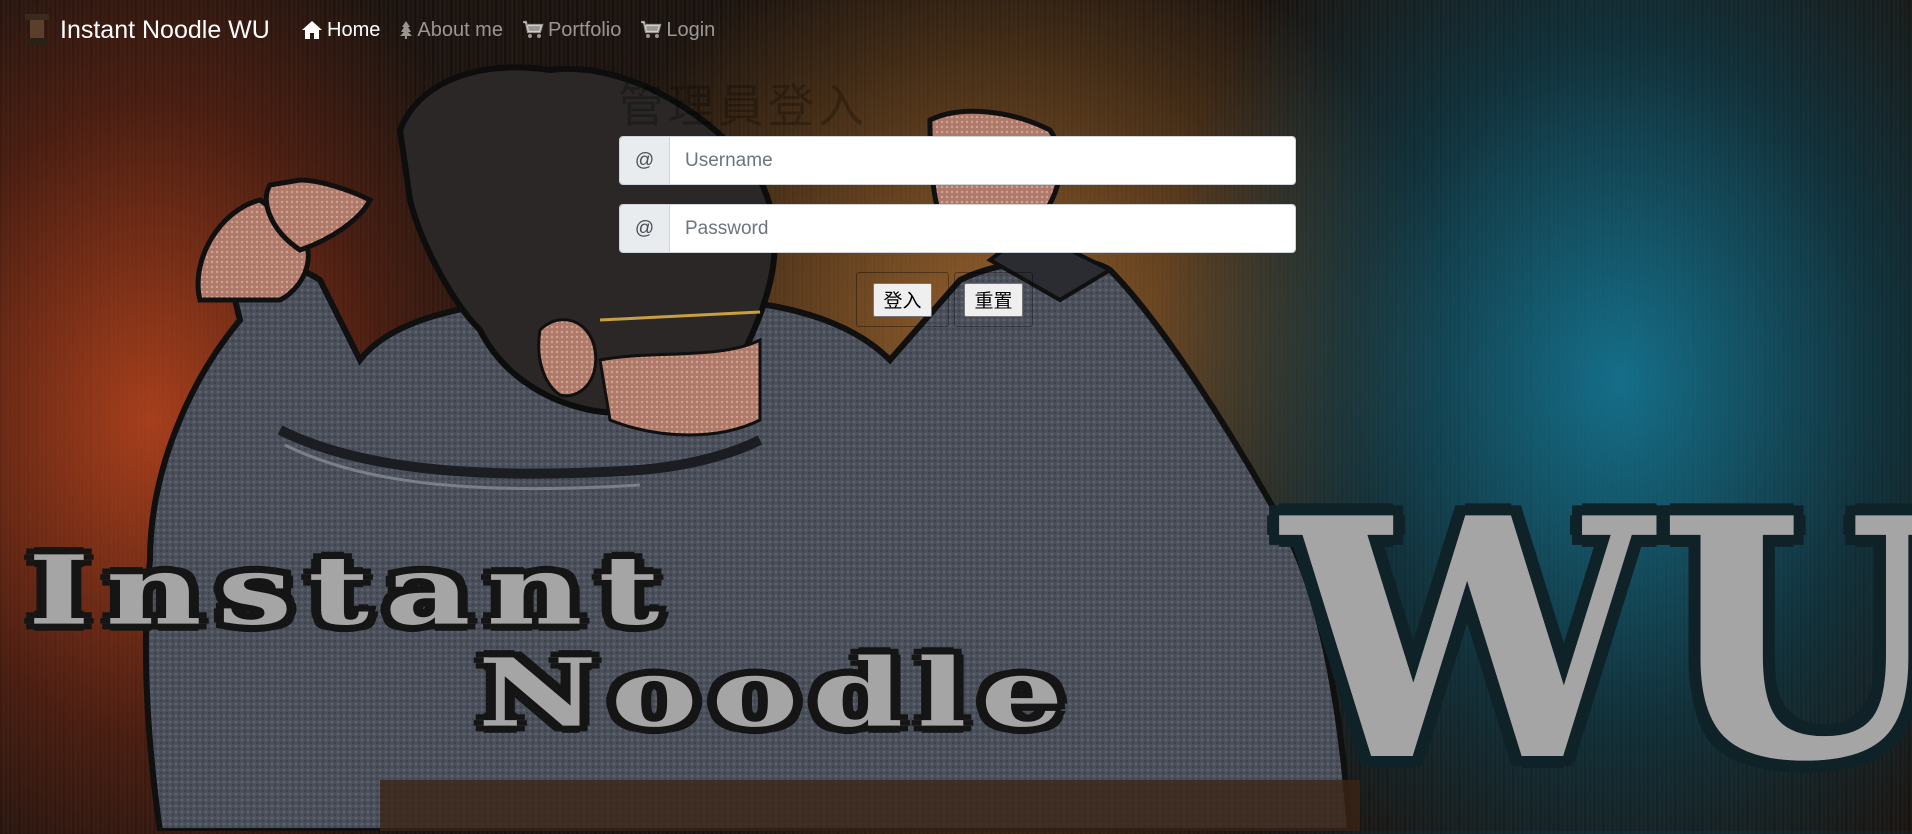 This screenshot has width=1912, height=834. I want to click on login-submit-button: 登入, so click(902, 299).